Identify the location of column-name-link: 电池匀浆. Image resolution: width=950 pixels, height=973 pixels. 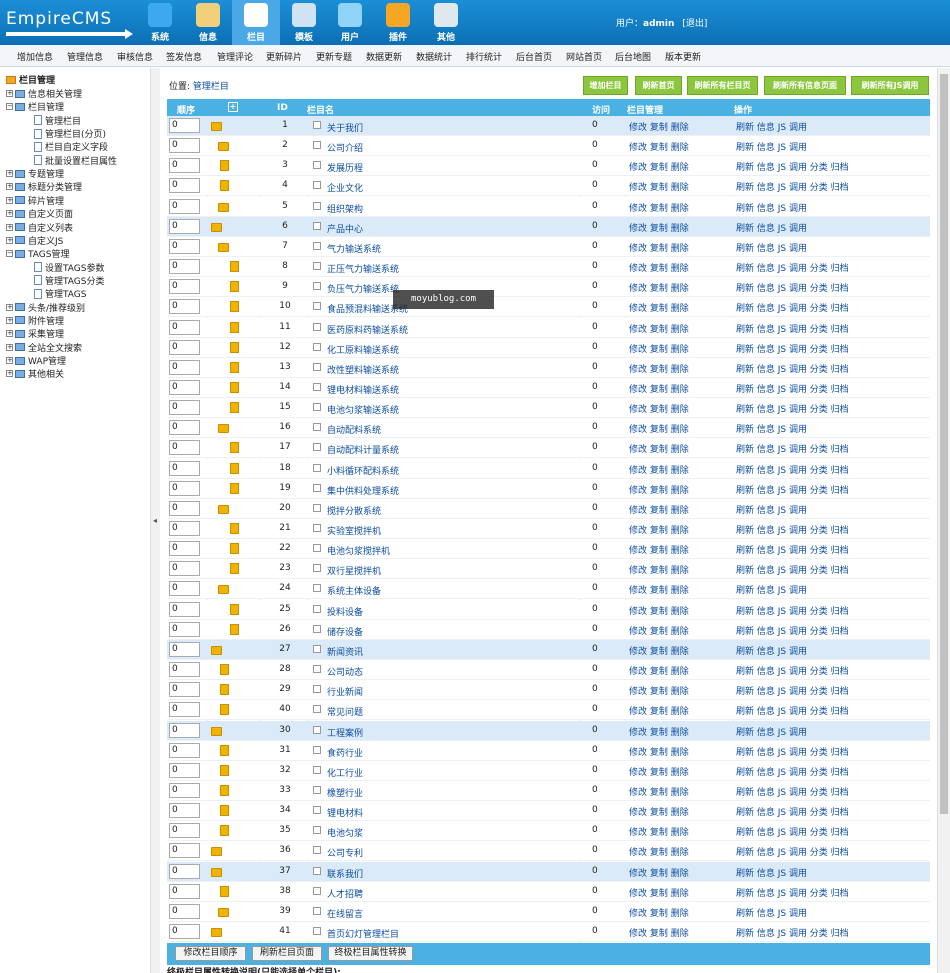
(345, 832).